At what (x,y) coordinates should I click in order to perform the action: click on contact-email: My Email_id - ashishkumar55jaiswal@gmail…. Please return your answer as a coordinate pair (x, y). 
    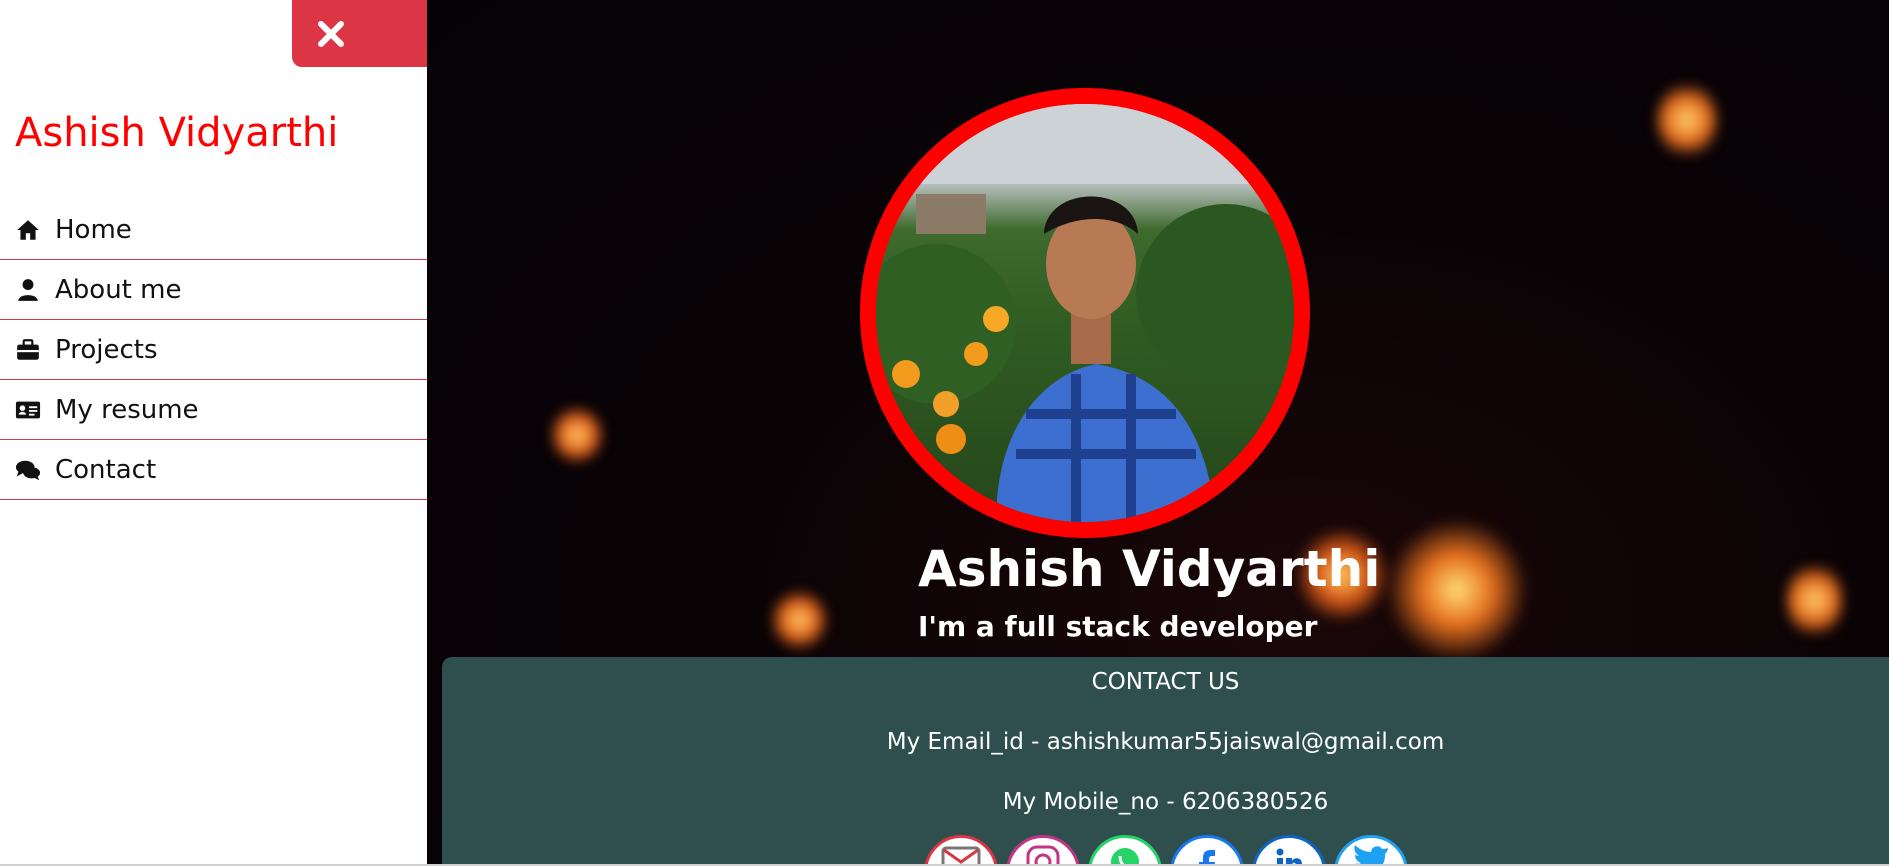
    Looking at the image, I should click on (1165, 742).